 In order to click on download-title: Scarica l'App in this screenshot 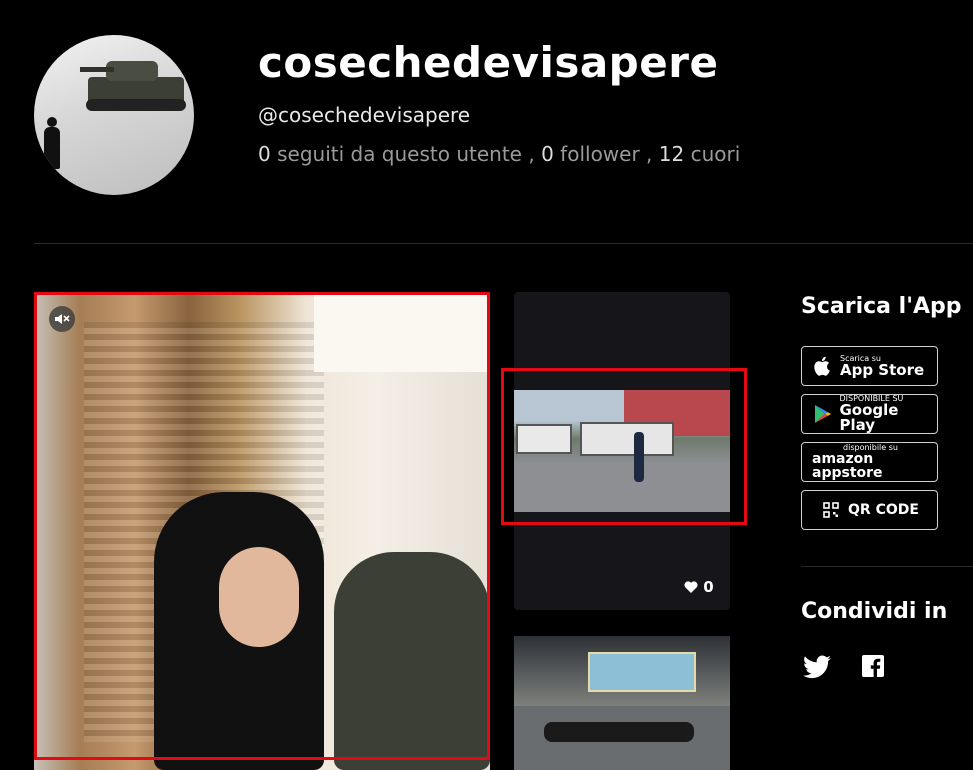, I will do `click(881, 306)`.